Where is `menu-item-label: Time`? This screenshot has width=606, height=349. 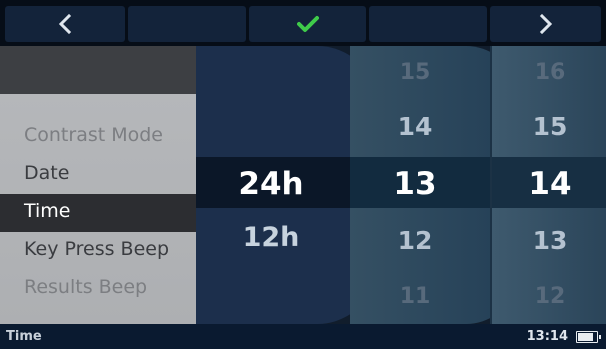 menu-item-label: Time is located at coordinates (47, 211).